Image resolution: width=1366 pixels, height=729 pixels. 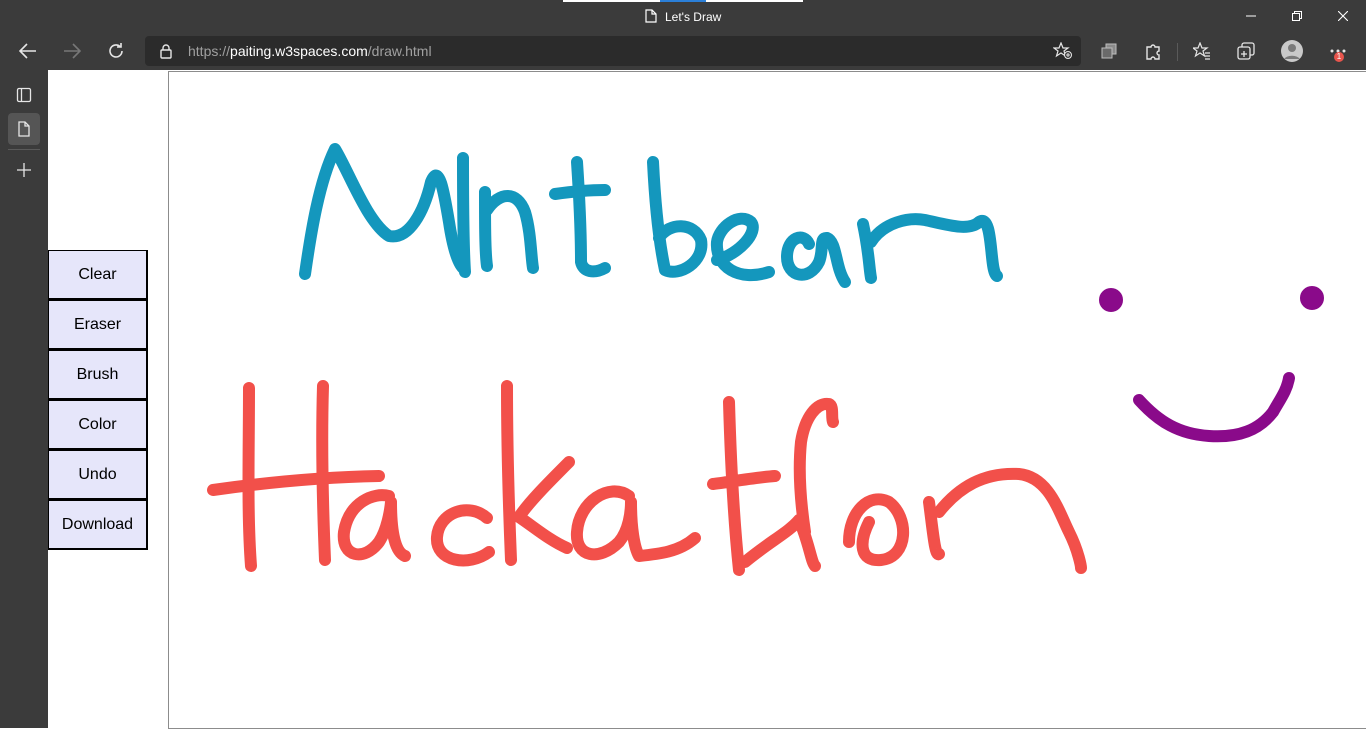 I want to click on url-path: /draw.html, so click(x=399, y=51).